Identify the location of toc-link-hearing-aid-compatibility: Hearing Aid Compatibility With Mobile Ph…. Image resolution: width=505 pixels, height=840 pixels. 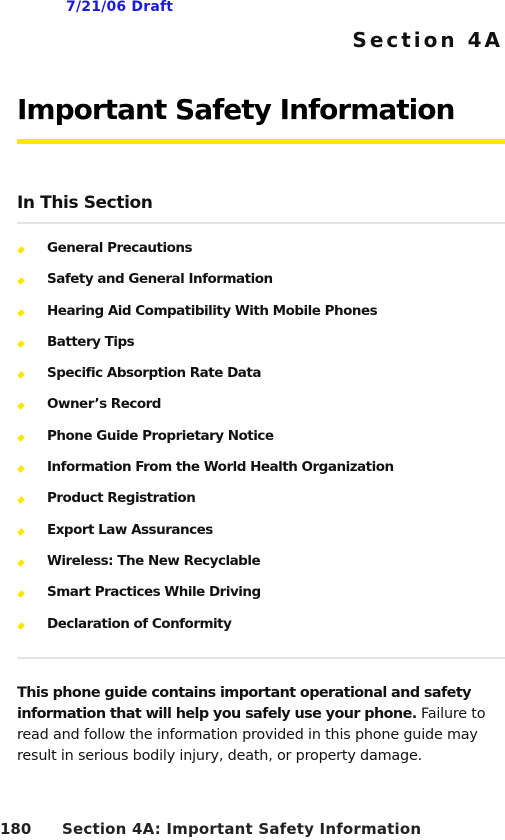
(212, 311).